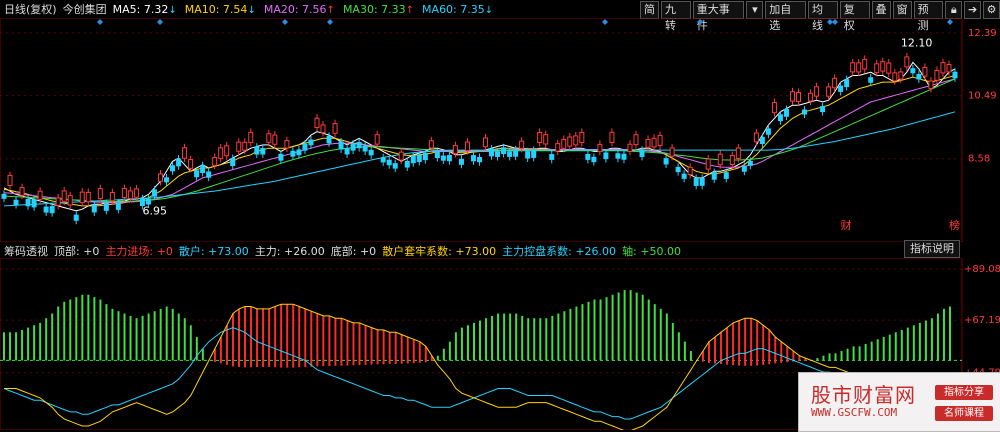 The width and height of the screenshot is (1000, 432). Describe the element at coordinates (964, 413) in the screenshot. I see `watermark-tag-course: 名师课程` at that location.